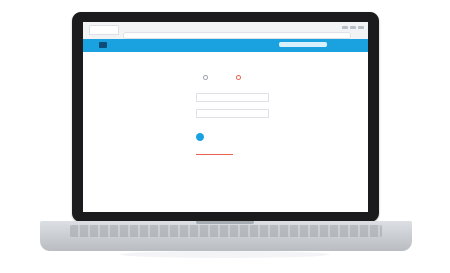 Image resolution: width=450 pixels, height=273 pixels. What do you see at coordinates (237, 35) in the screenshot?
I see `address-bar` at bounding box center [237, 35].